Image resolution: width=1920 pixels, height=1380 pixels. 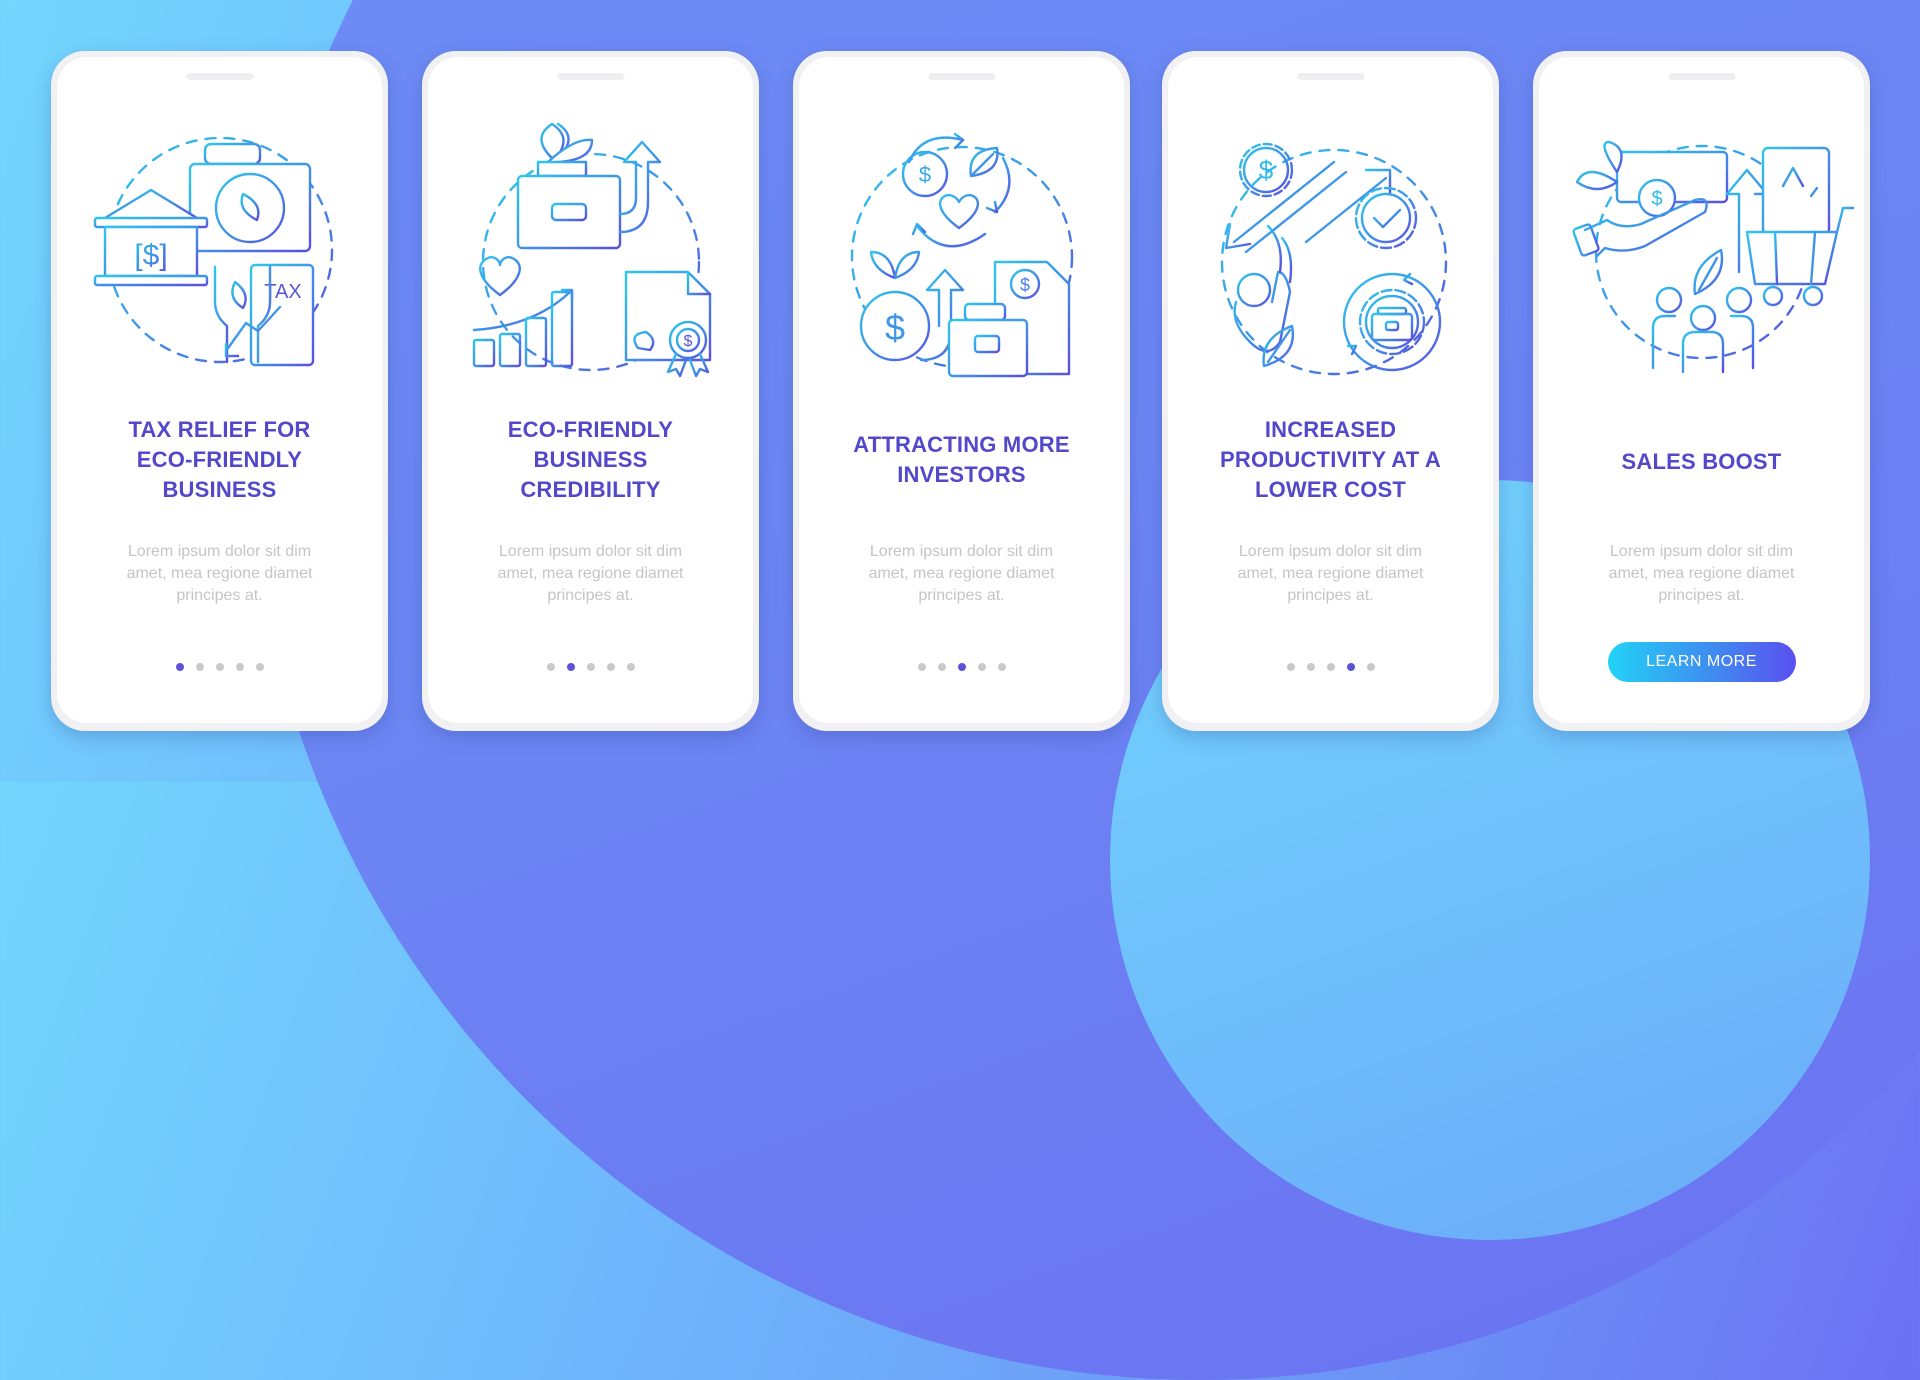 What do you see at coordinates (591, 250) in the screenshot?
I see `eco-credibility-icon: $` at bounding box center [591, 250].